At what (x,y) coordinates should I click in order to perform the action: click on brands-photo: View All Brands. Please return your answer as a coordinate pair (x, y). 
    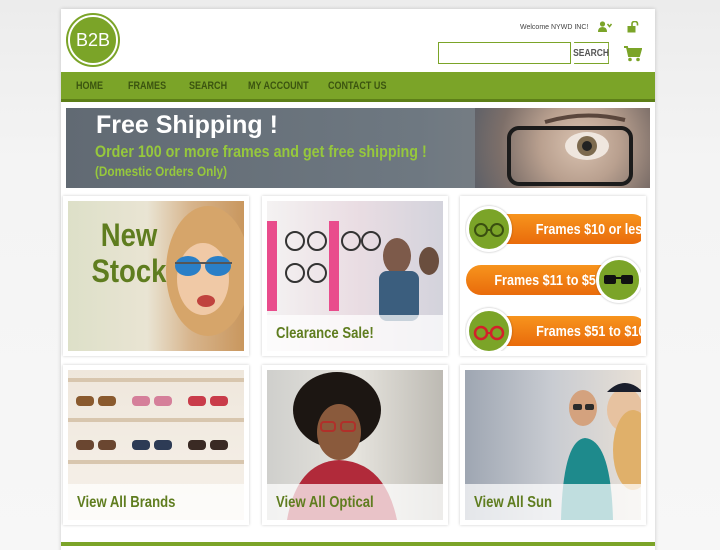
    Looking at the image, I should click on (156, 445).